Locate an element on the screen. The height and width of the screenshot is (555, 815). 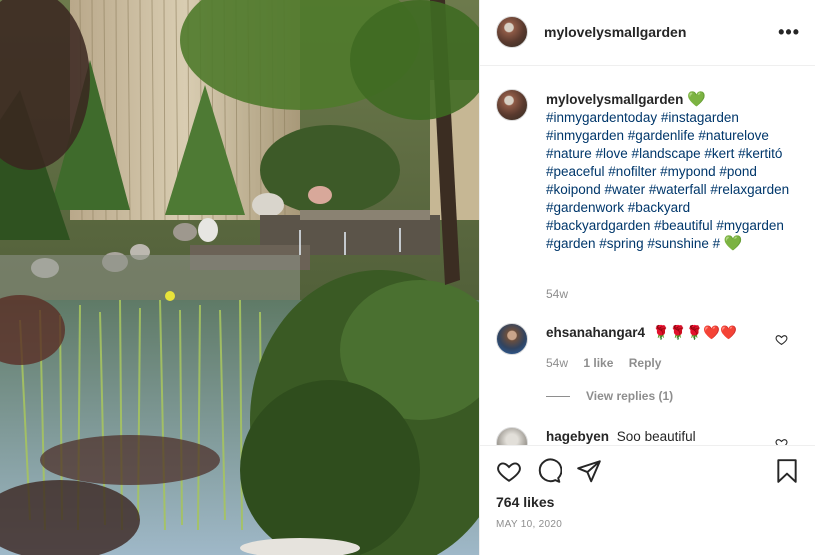
author-username: mylovelysmallgarden is located at coordinates (615, 32).